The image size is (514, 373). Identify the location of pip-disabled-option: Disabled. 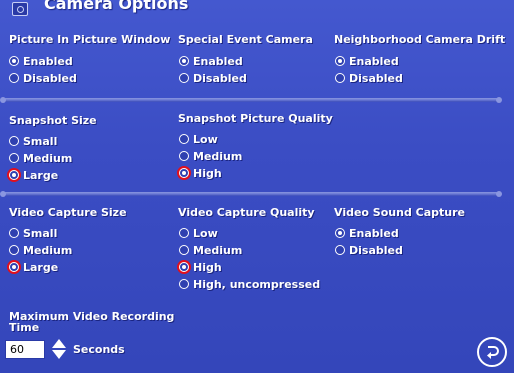
(43, 78).